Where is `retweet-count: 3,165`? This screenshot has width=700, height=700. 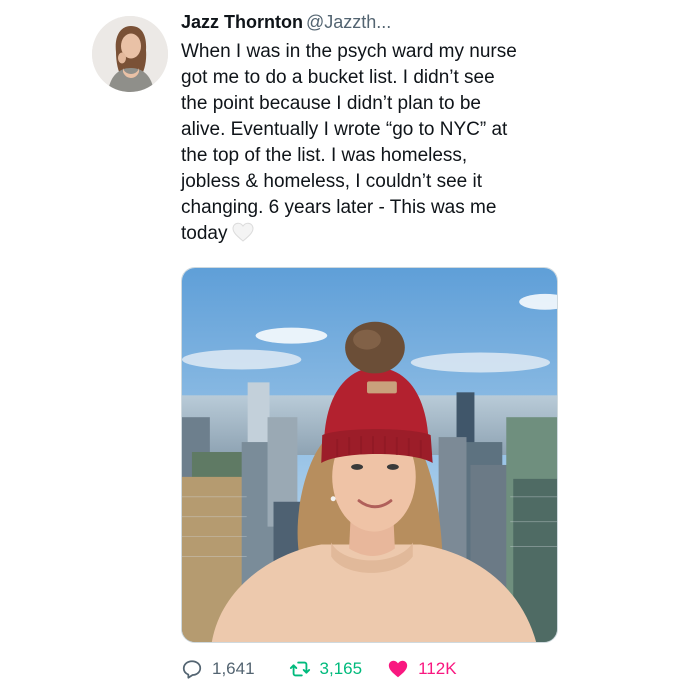
retweet-count: 3,165 is located at coordinates (341, 668).